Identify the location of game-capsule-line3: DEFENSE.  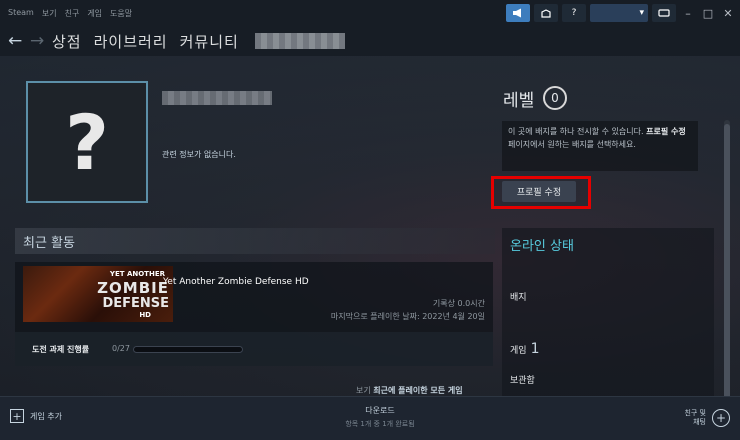
(135, 303).